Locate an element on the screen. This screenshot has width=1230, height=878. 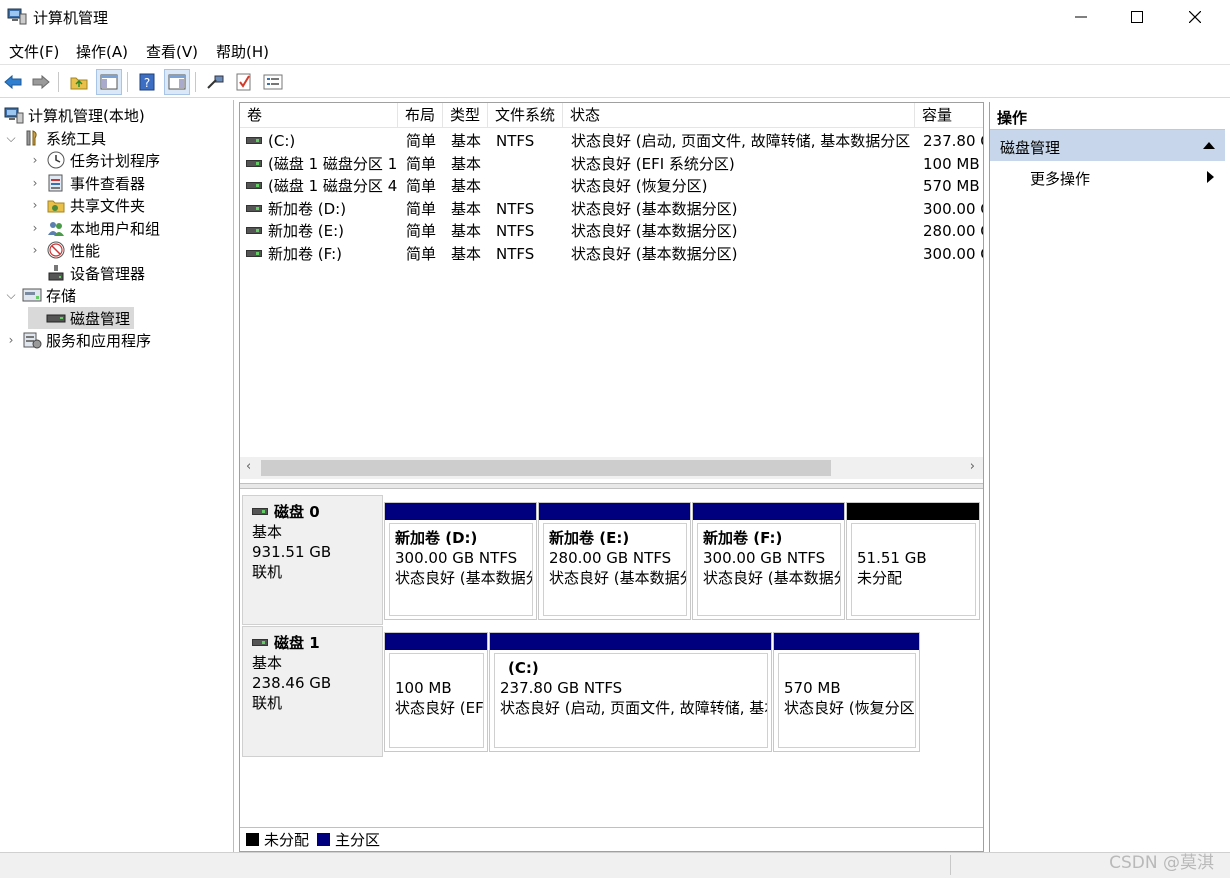
table-row: 新加卷 (E:) 简单基本 NTFS 状态良好 (基本数据分区) 280.00 G is located at coordinates (611, 231).